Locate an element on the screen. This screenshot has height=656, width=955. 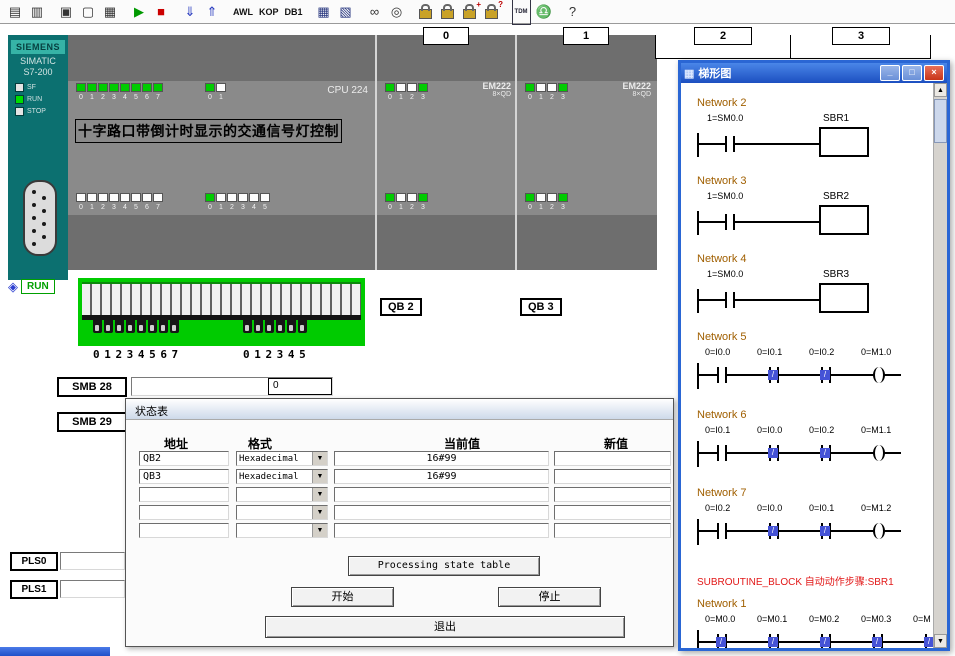
address-field: QB2 is located at coordinates (184, 458).